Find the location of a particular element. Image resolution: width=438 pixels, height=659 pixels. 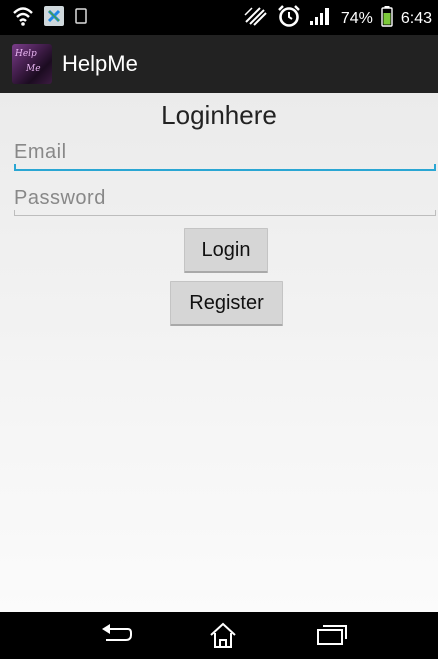

clock: 6:43 is located at coordinates (416, 18).